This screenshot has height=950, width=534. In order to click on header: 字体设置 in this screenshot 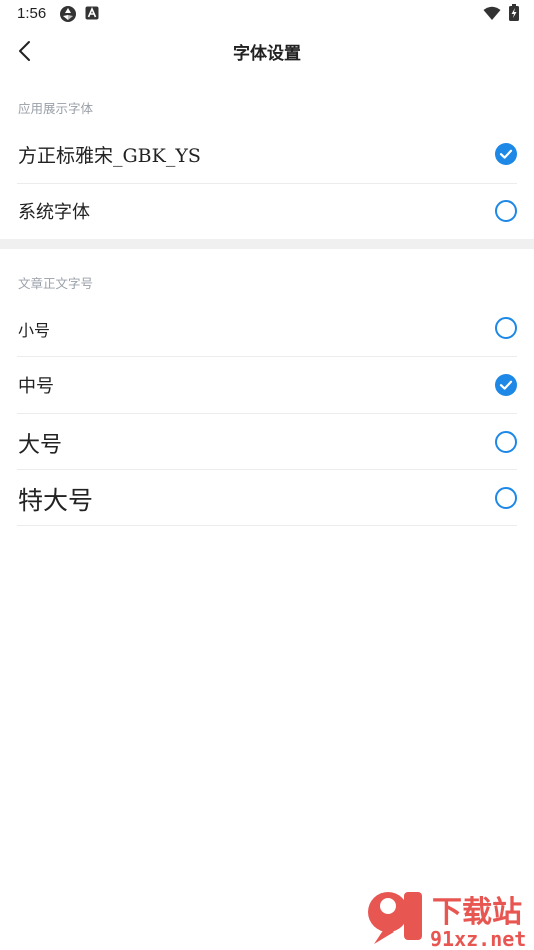, I will do `click(267, 51)`.